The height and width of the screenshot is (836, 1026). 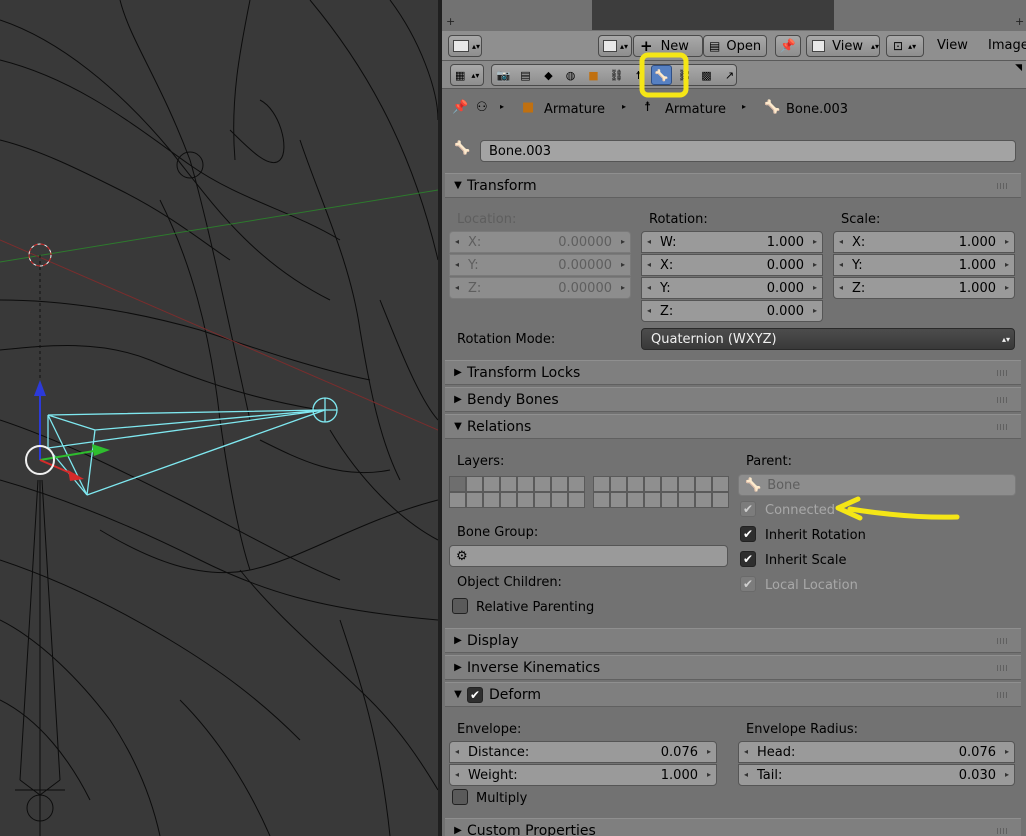 What do you see at coordinates (733, 667) in the screenshot?
I see `inverse-kinematics-panel-header: ▶ Inverse Kinematics` at bounding box center [733, 667].